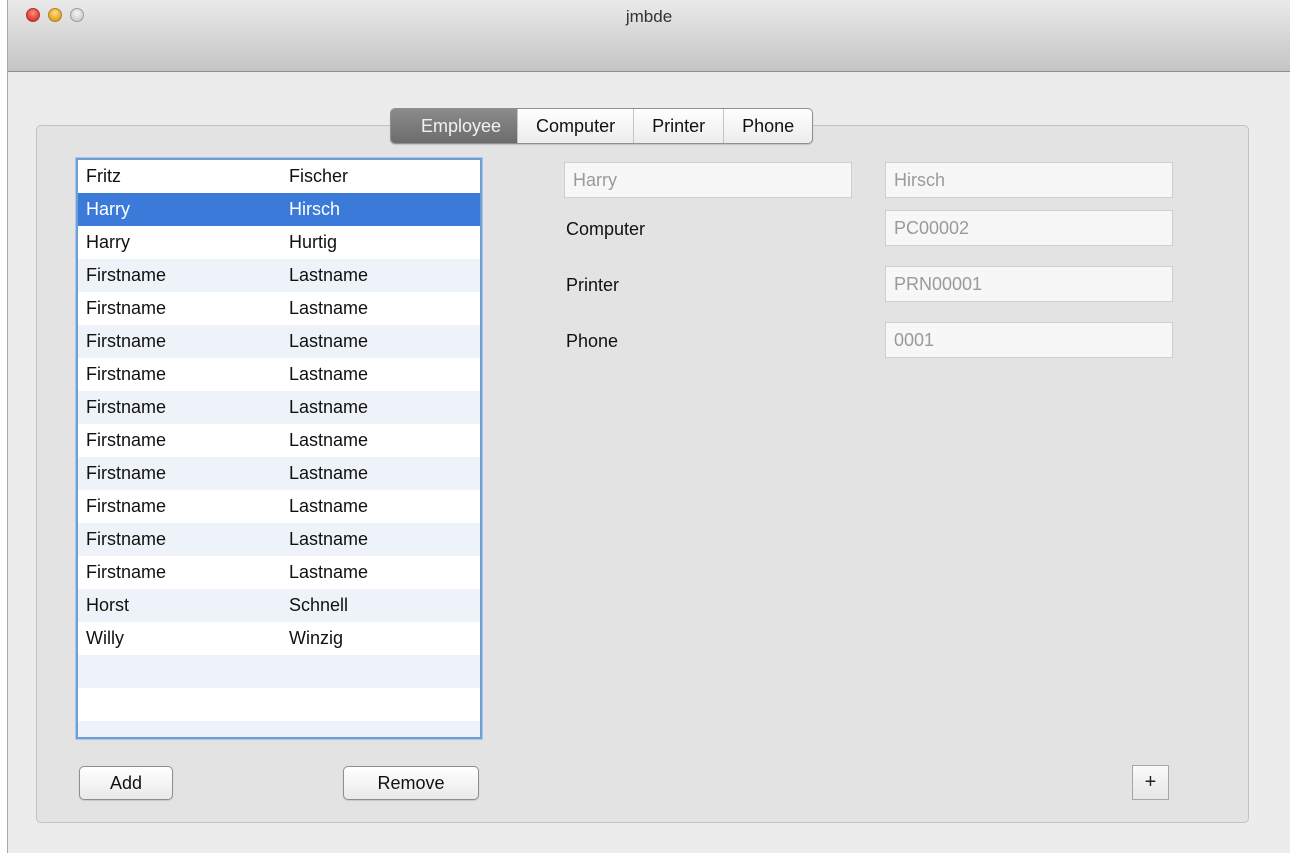  Describe the element at coordinates (279, 638) in the screenshot. I see `employee-row: Willy Winzig` at that location.